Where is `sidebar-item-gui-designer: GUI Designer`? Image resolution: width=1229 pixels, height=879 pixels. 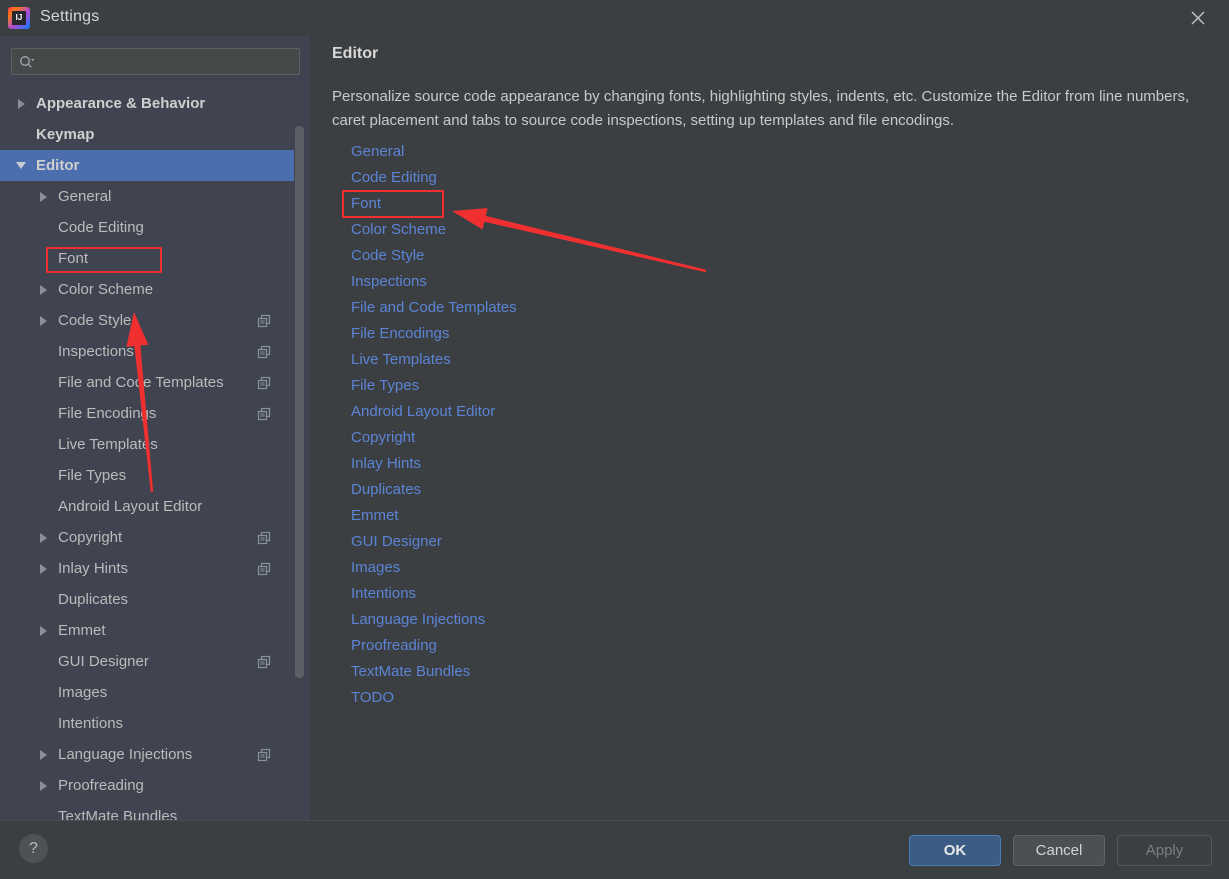 sidebar-item-gui-designer: GUI Designer is located at coordinates (147, 661).